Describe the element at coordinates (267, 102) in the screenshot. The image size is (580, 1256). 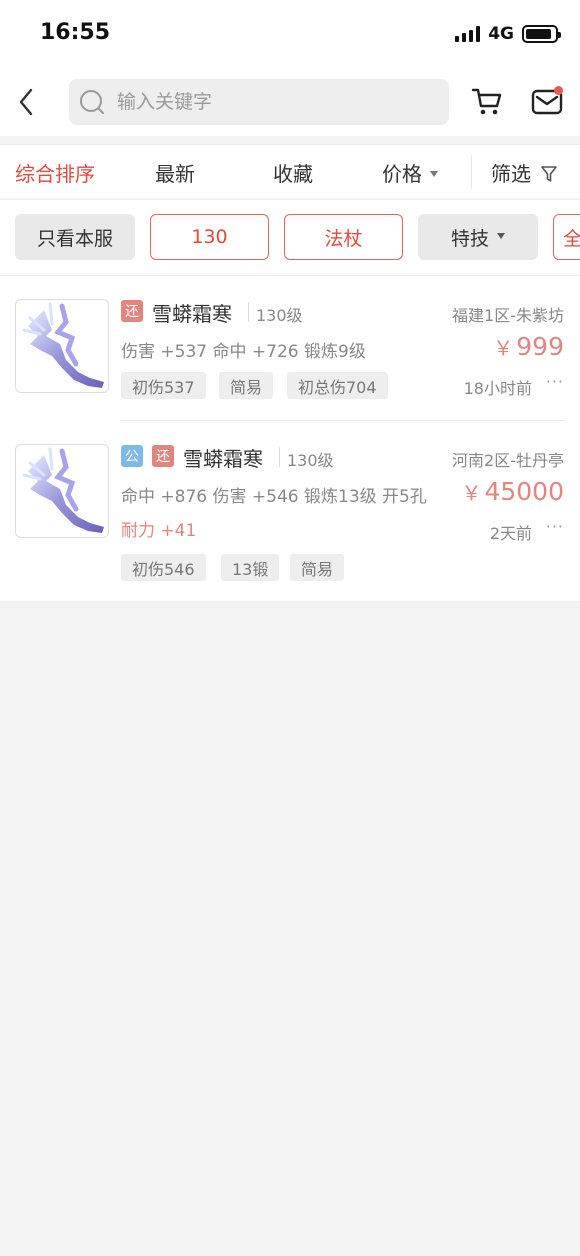
I see `search-input` at that location.